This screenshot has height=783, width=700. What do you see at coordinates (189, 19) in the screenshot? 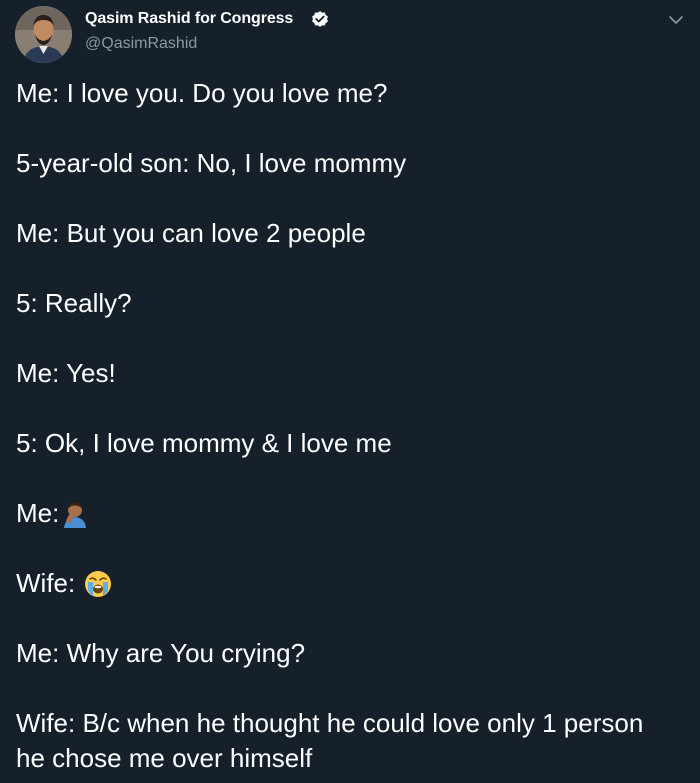
I see `author-display-name: Qasim Rashid for Congress` at bounding box center [189, 19].